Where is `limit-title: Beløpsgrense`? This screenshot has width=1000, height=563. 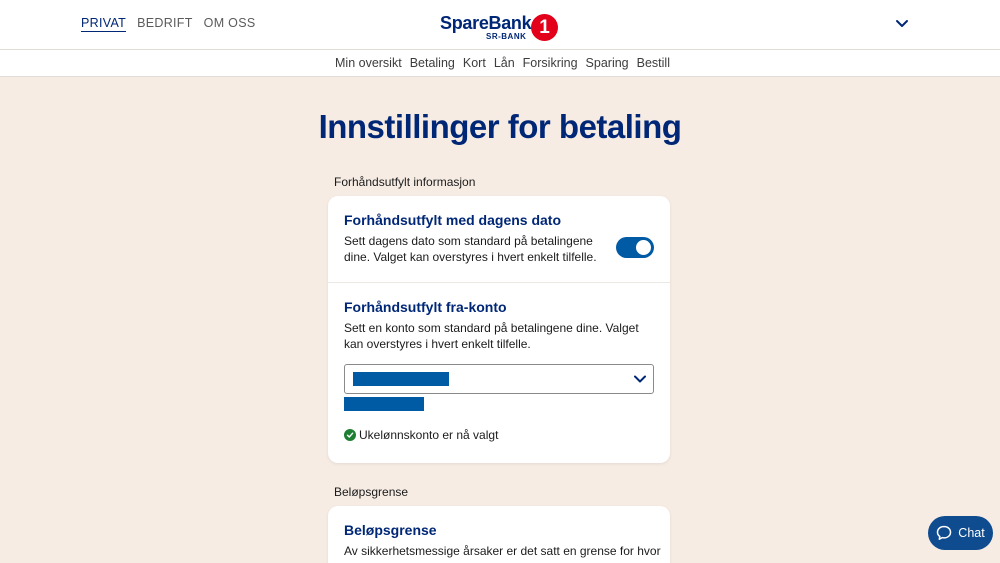
limit-title: Beløpsgrense is located at coordinates (390, 530).